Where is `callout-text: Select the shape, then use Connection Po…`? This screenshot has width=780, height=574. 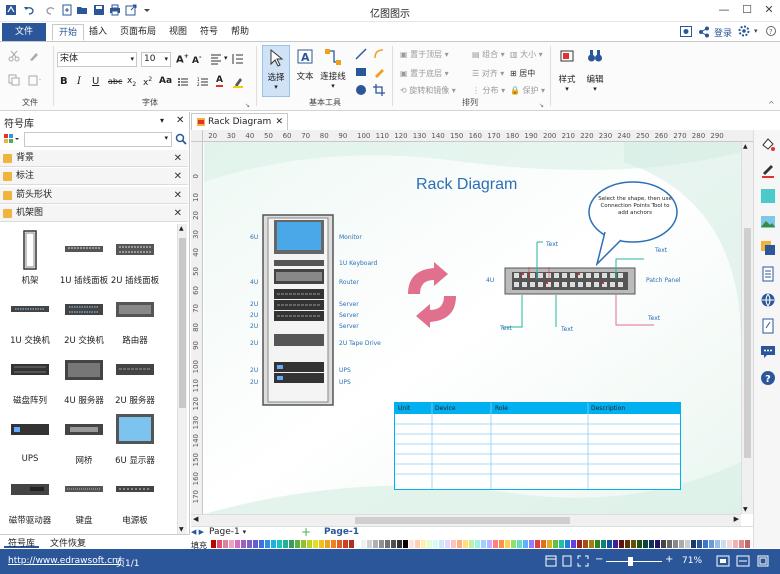 callout-text: Select the shape, then use Connection Po… is located at coordinates (635, 206).